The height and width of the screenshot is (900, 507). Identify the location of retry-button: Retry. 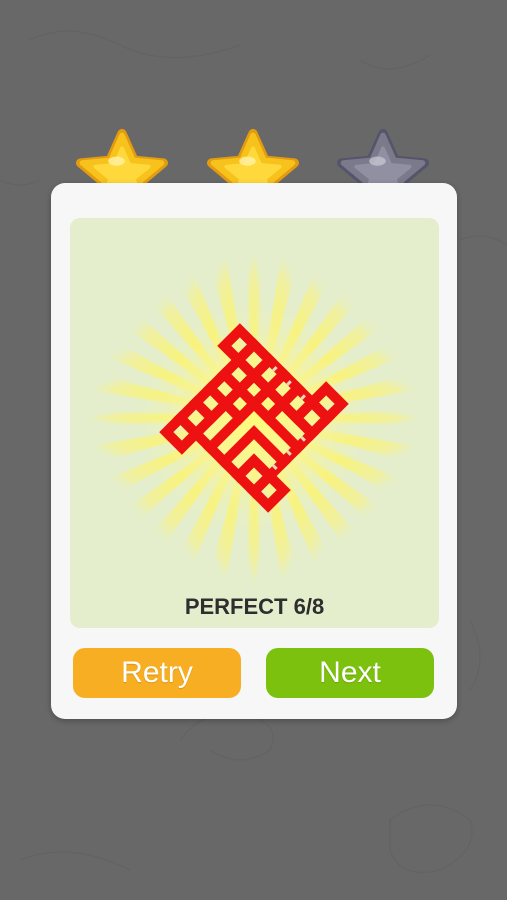
(157, 673).